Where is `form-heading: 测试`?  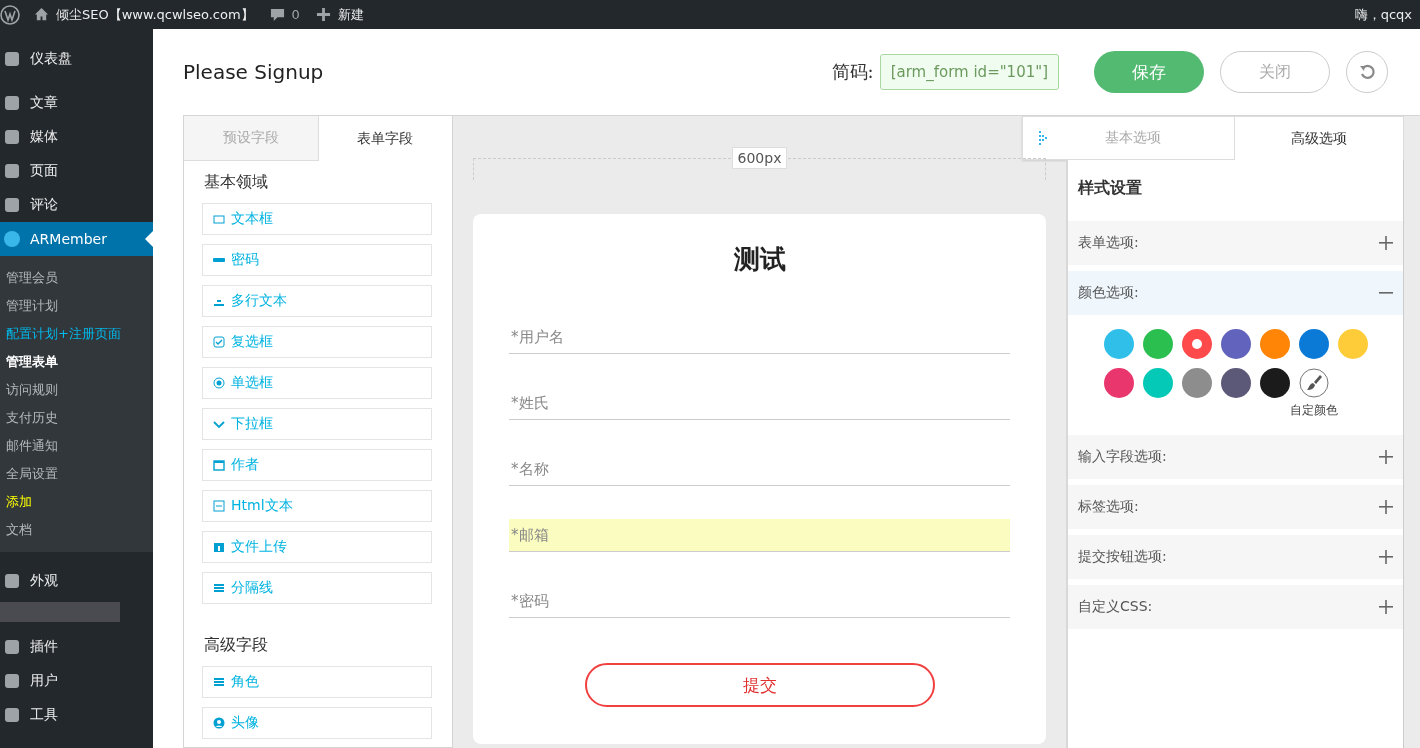 form-heading: 测试 is located at coordinates (759, 259).